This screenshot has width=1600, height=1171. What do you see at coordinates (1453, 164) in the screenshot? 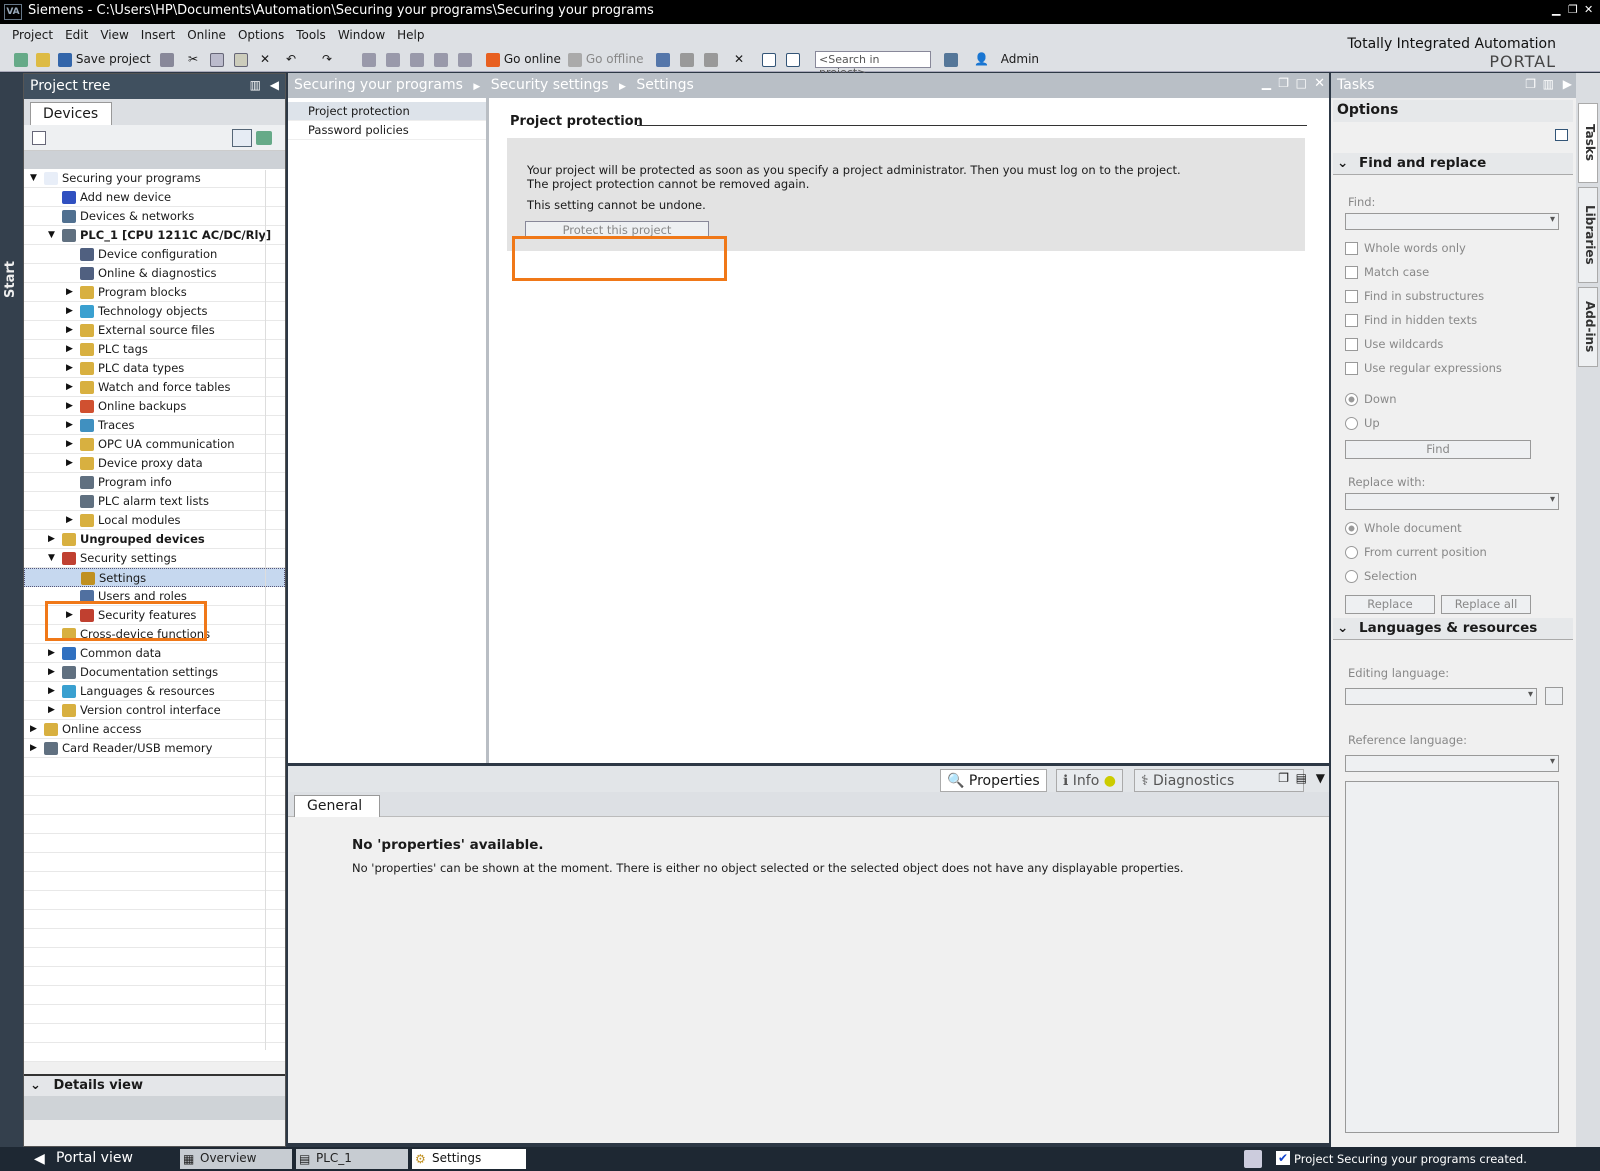
I see `find-replace-header: ⌄ Find and replace` at bounding box center [1453, 164].